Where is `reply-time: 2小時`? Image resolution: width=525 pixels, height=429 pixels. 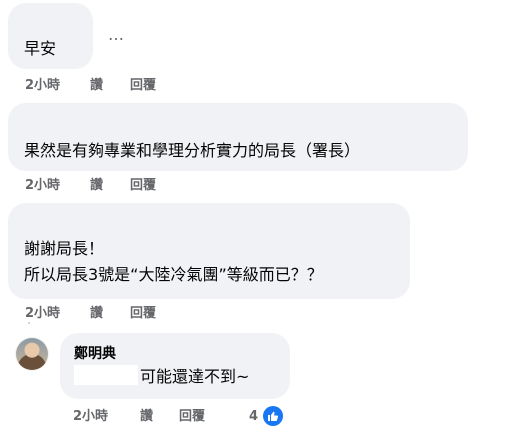 reply-time: 2小時 is located at coordinates (90, 417).